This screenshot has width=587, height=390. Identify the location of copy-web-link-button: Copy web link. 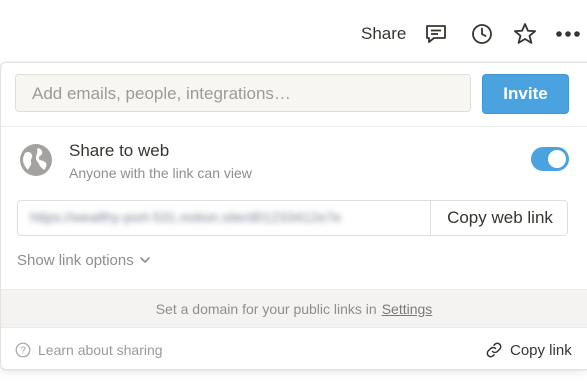
(498, 218).